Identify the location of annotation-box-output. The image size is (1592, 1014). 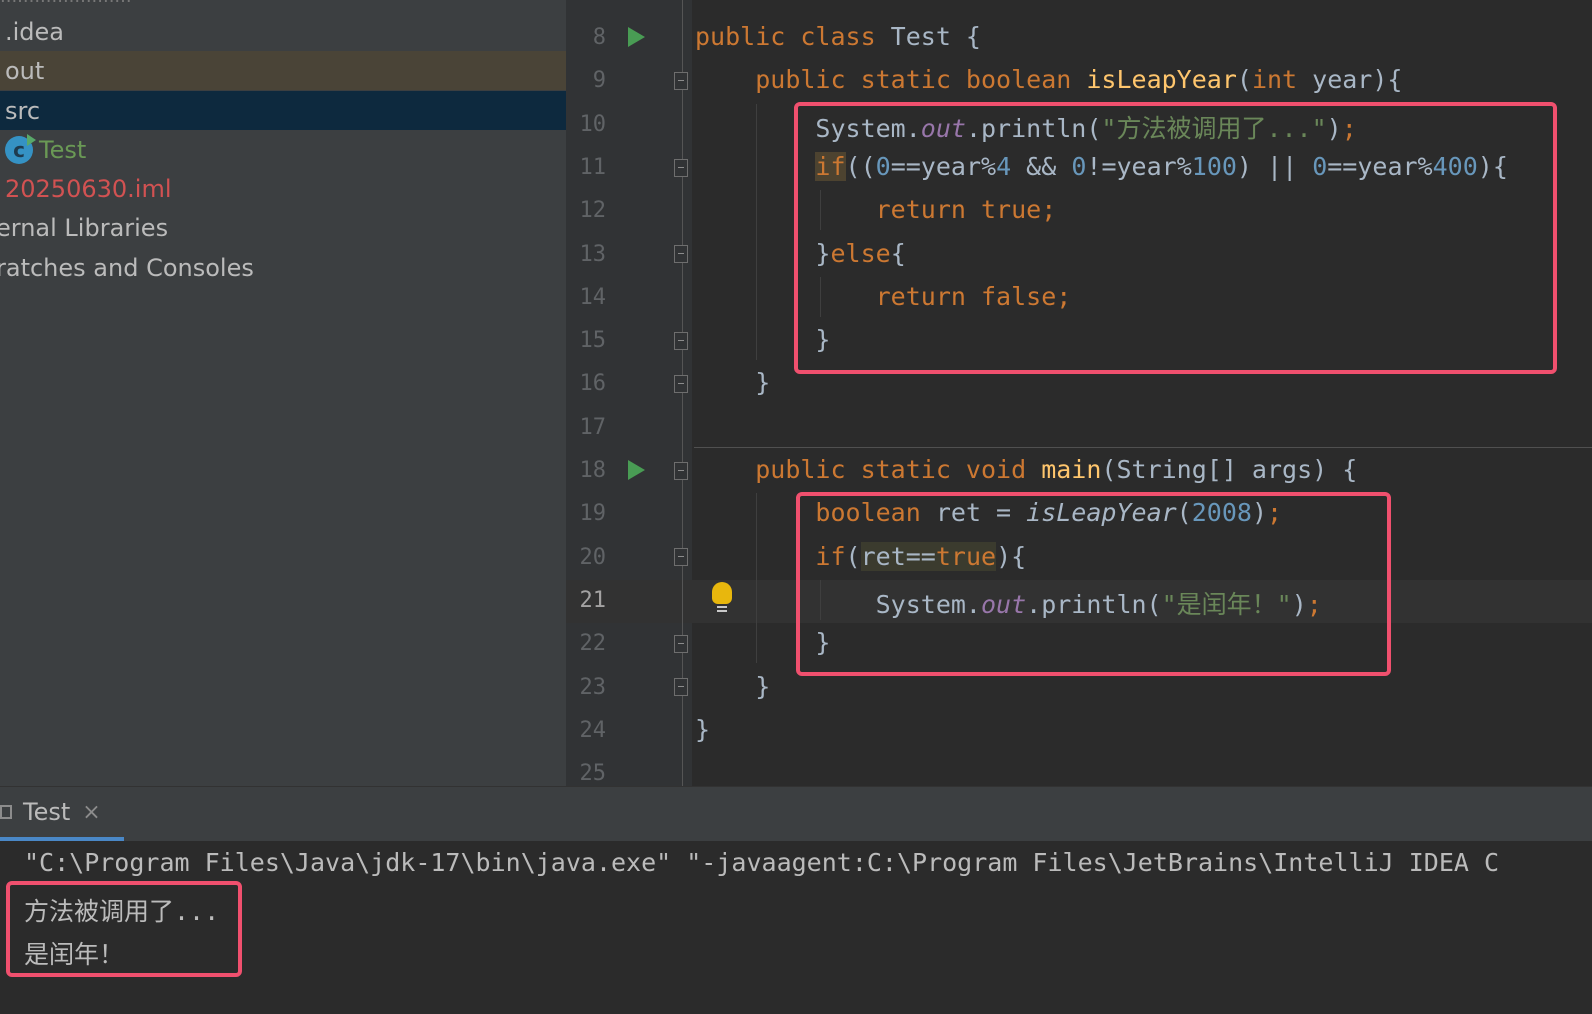
(124, 929).